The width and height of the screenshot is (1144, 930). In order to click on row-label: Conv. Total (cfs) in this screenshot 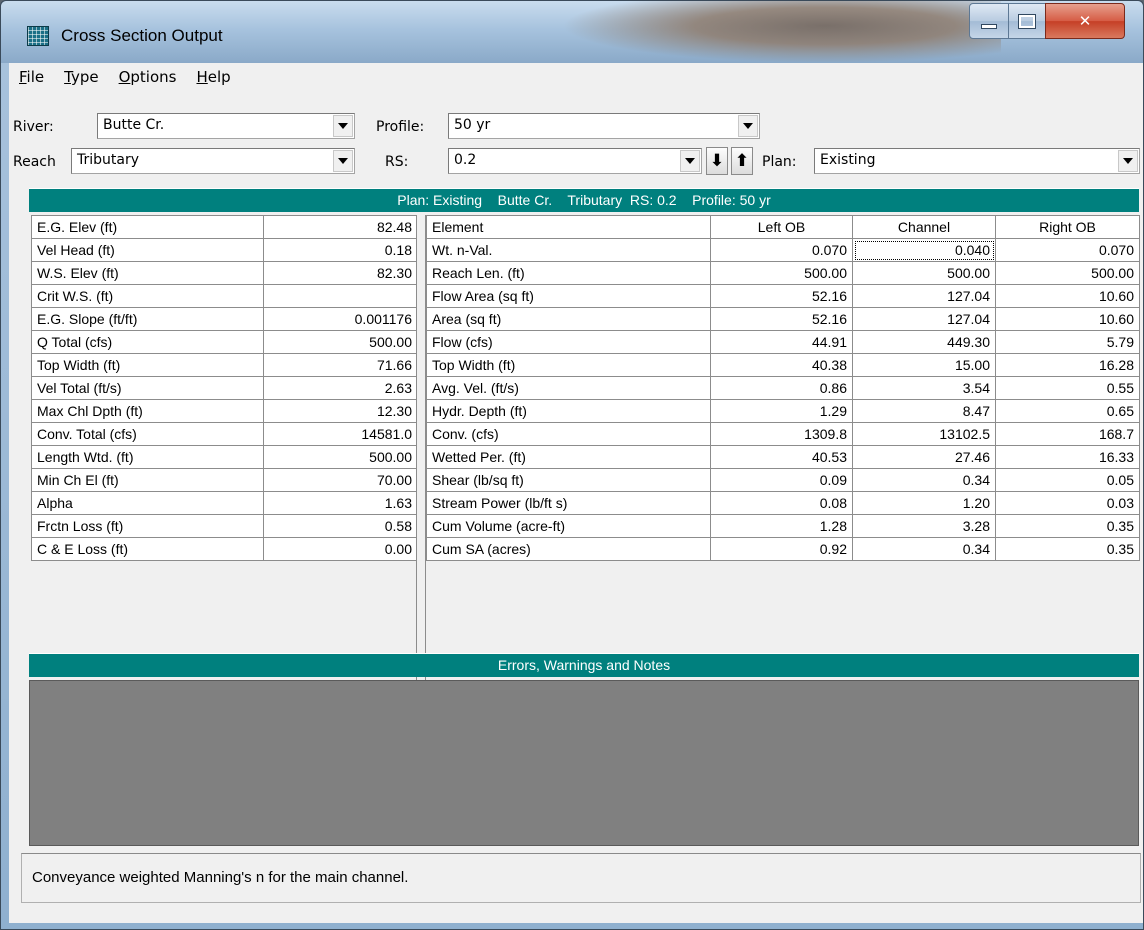, I will do `click(147, 434)`.